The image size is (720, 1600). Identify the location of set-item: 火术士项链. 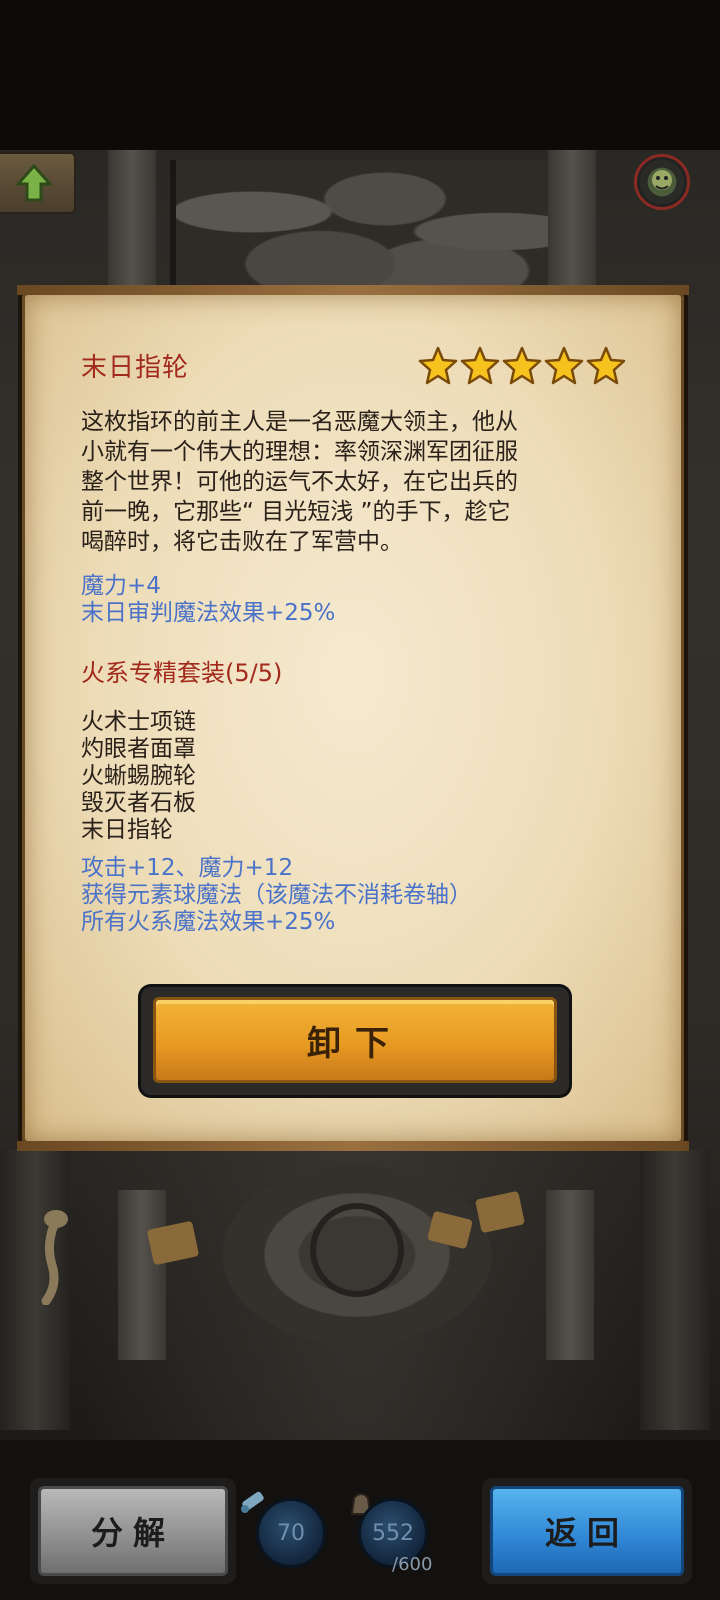
(138, 722).